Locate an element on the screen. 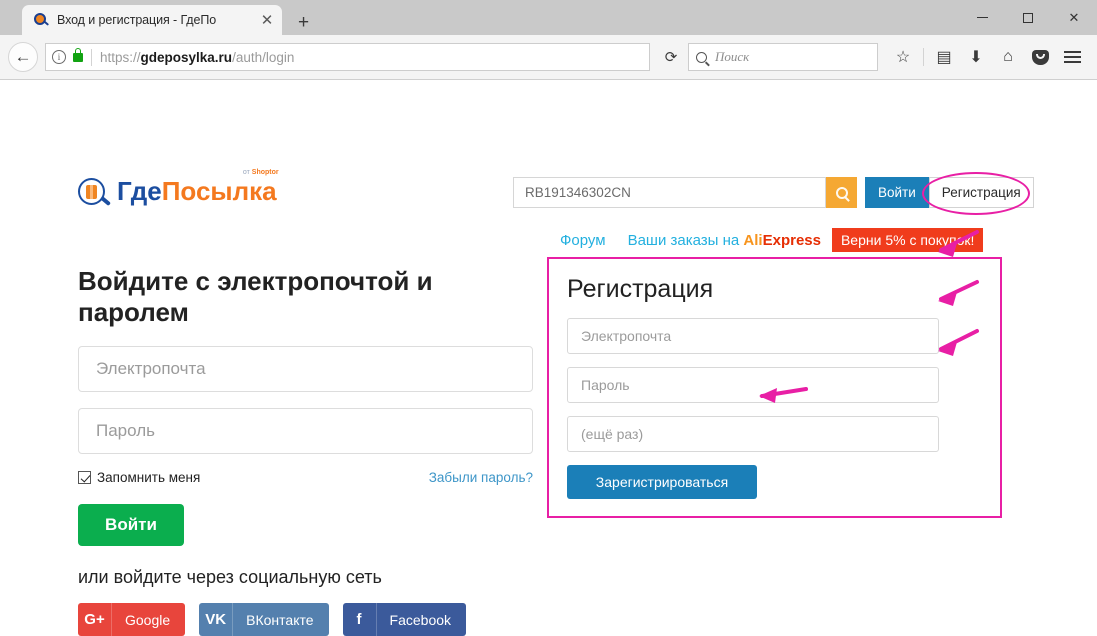 The height and width of the screenshot is (636, 1097). window-minimize-icon is located at coordinates (982, 17).